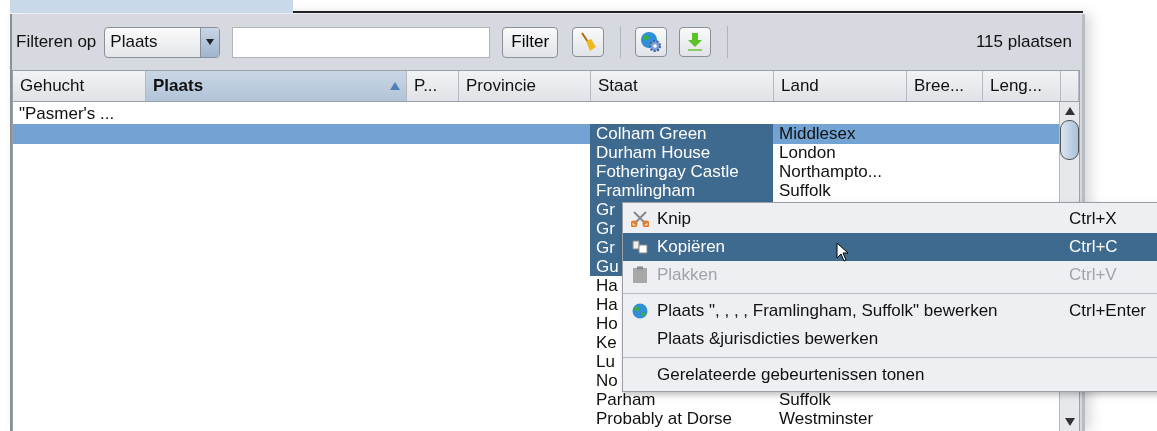 The width and height of the screenshot is (1157, 431). I want to click on sort-ascending-icon, so click(395, 86).